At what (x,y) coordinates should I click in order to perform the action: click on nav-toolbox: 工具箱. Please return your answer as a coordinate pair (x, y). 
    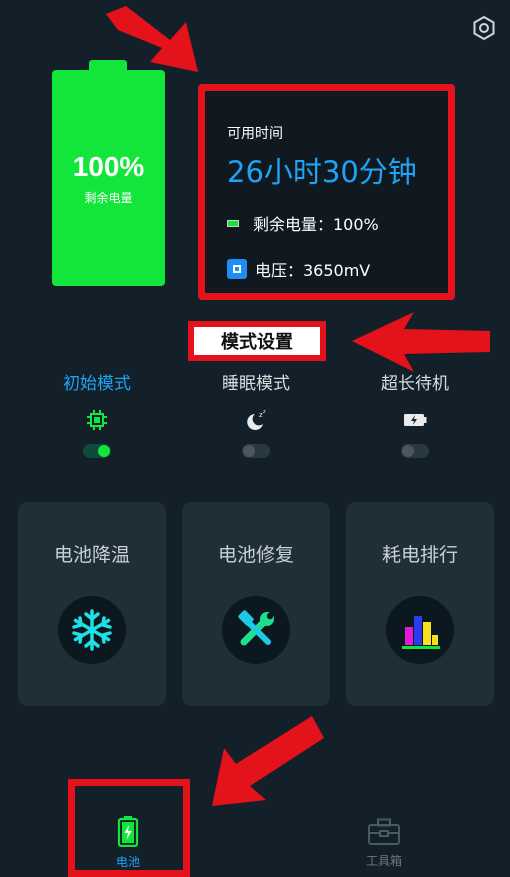
    Looking at the image, I should click on (384, 843).